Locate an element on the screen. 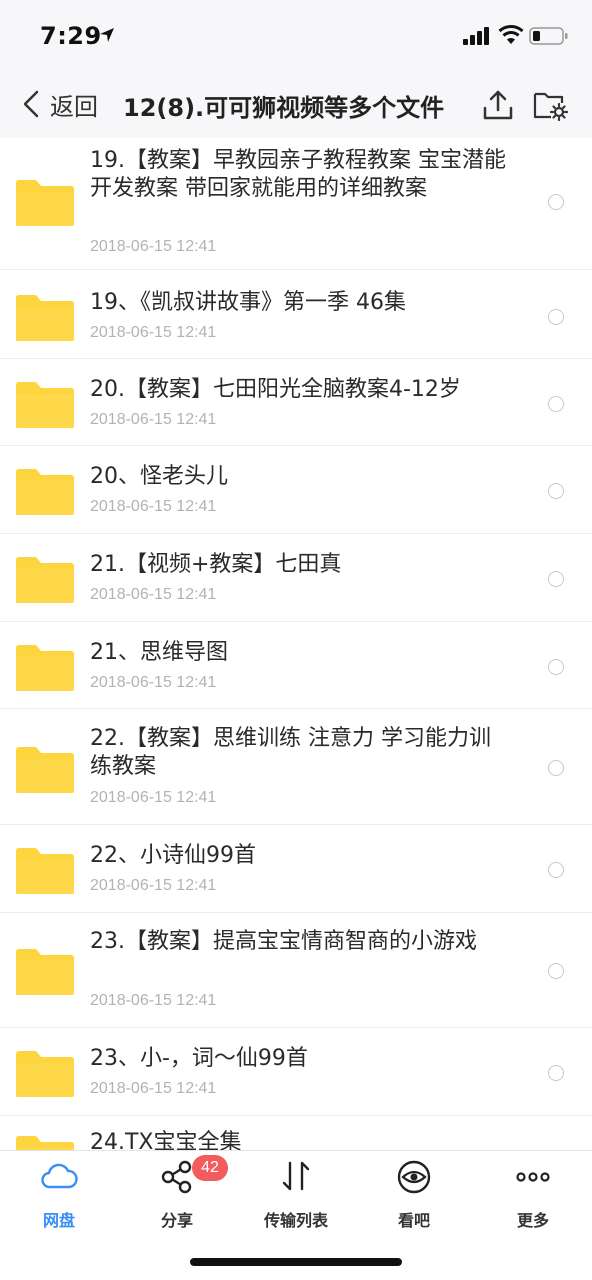 The image size is (592, 1280). location-arrow-icon is located at coordinates (107, 35).